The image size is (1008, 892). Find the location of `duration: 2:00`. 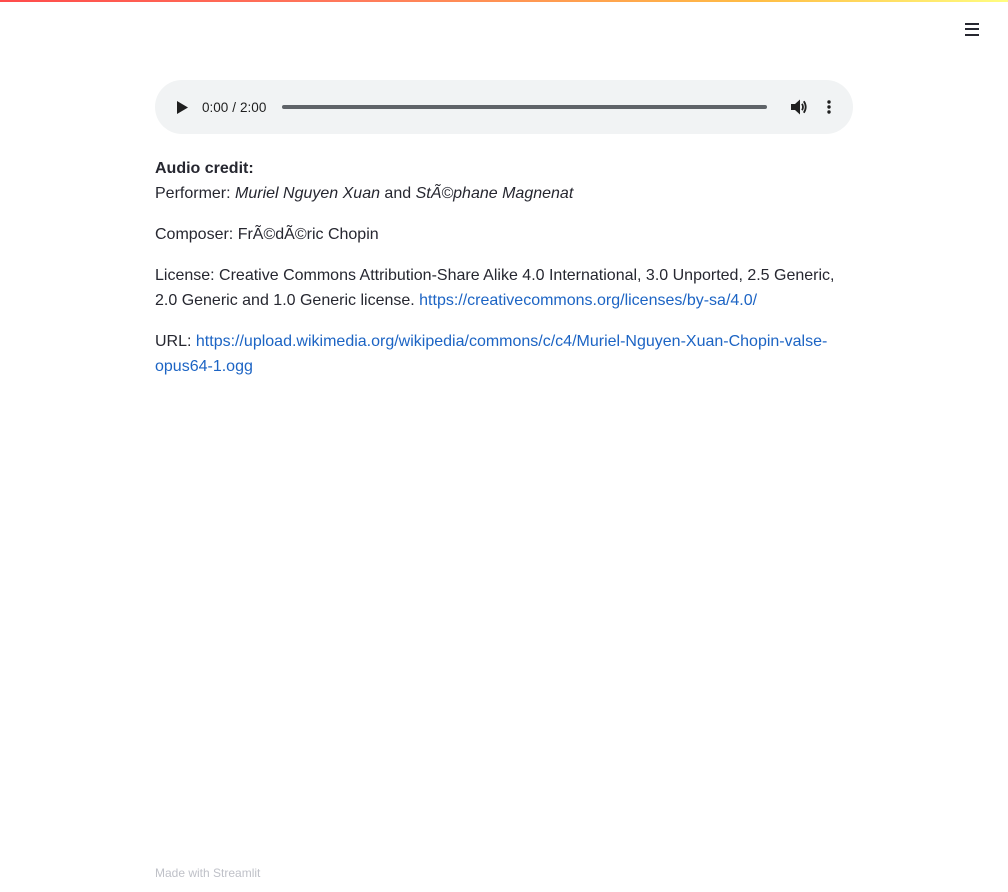

duration: 2:00 is located at coordinates (253, 107).